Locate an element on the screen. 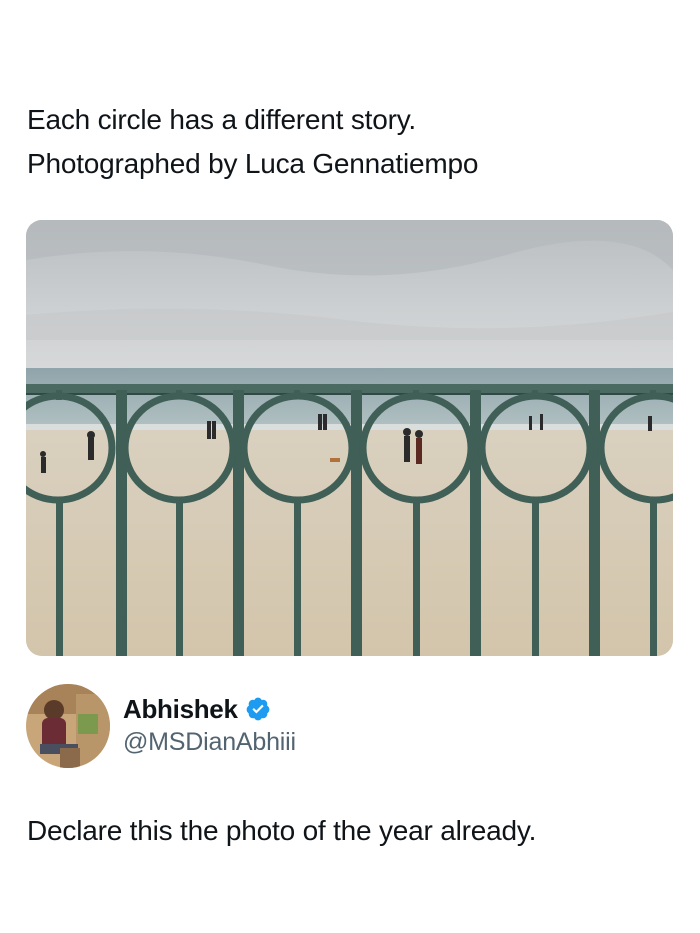 Image resolution: width=700 pixels, height=933 pixels. name-row: Abhishek is located at coordinates (197, 709).